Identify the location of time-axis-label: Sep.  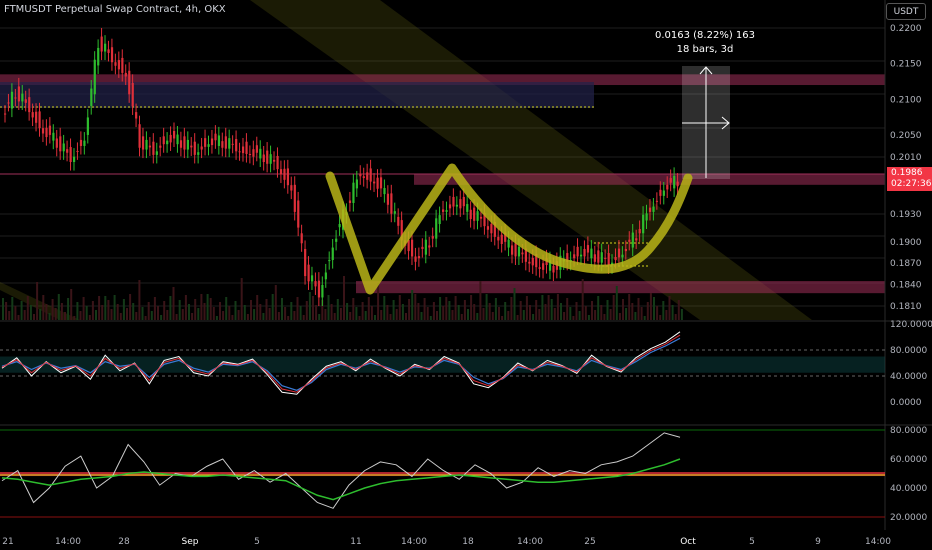
(190, 542).